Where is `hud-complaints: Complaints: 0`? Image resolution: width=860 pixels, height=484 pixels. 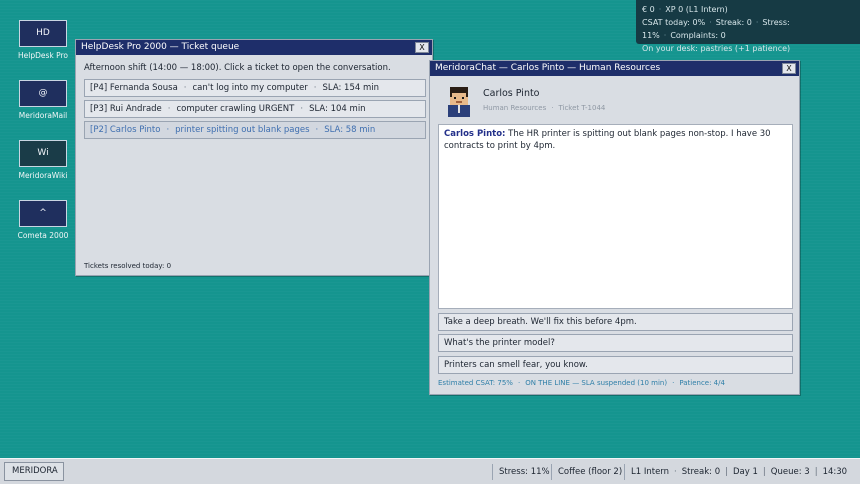 hud-complaints: Complaints: 0 is located at coordinates (698, 35).